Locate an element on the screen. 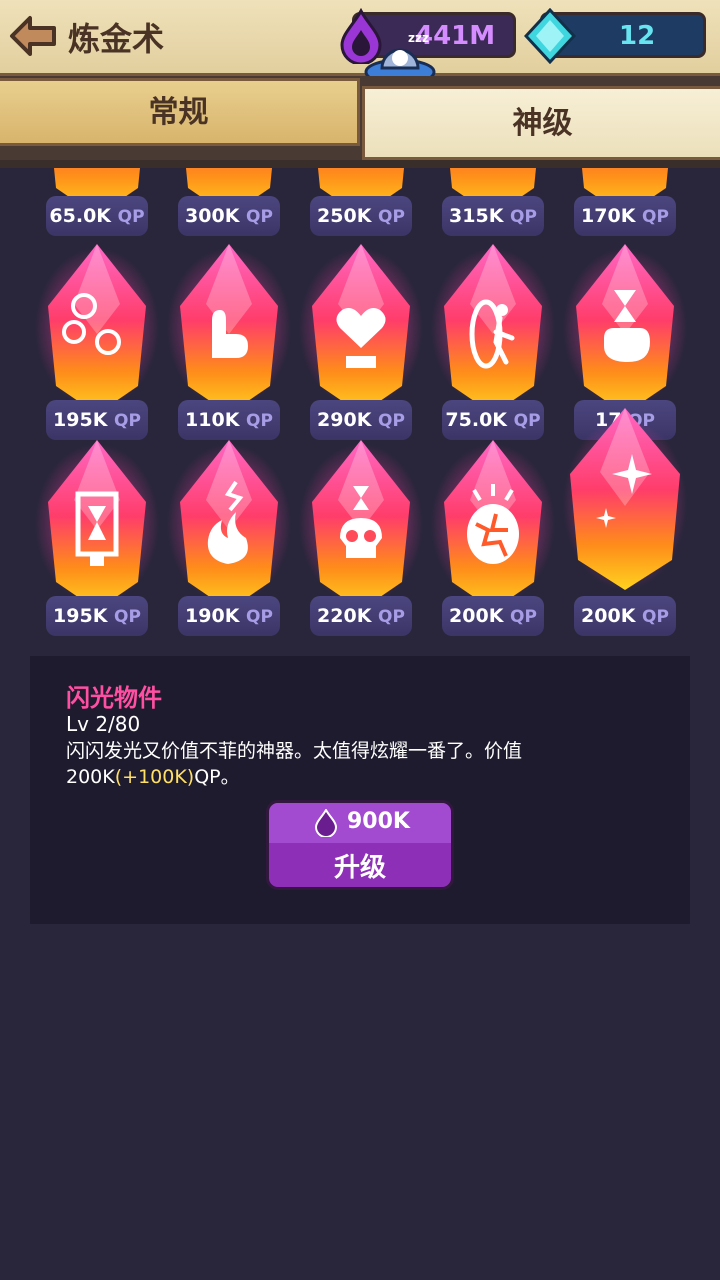 This screenshot has width=720, height=1280. back-arrow-icon is located at coordinates (33, 36).